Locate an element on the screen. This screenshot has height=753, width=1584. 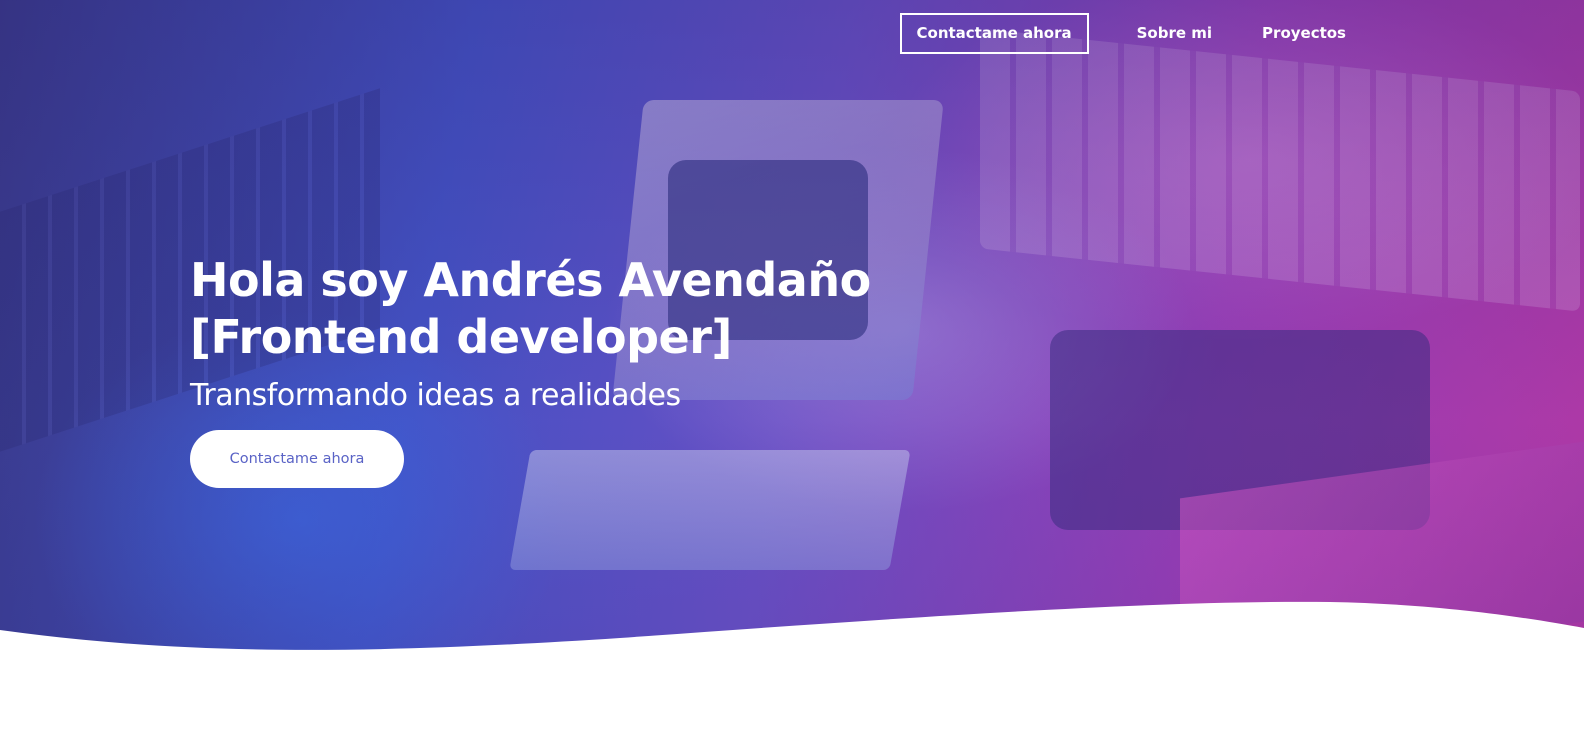
top-navigation: Contactame ahora Sobre mi Proyectos is located at coordinates (1129, 33).